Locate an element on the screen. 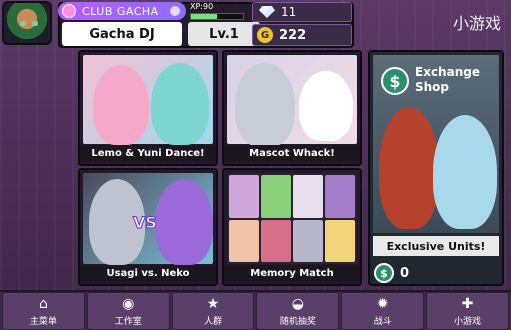  avatar-left-eye is located at coordinates (23, 23).